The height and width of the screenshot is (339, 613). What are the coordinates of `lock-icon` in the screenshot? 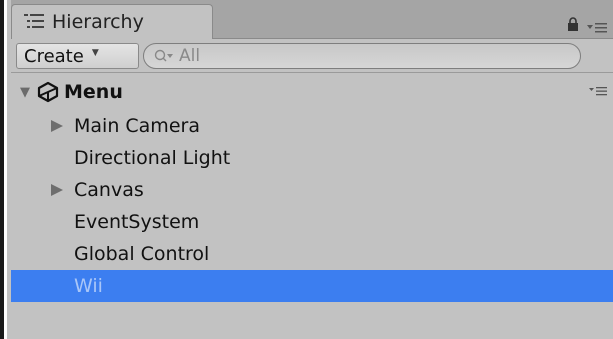 It's located at (573, 24).